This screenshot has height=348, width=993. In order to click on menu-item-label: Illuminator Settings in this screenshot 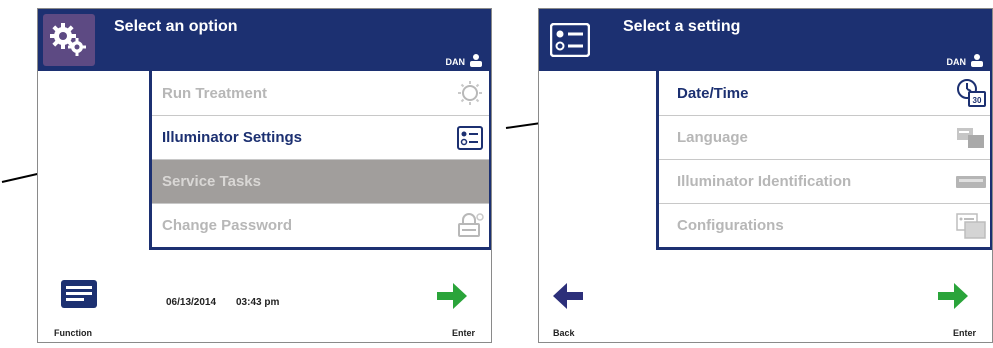, I will do `click(232, 137)`.